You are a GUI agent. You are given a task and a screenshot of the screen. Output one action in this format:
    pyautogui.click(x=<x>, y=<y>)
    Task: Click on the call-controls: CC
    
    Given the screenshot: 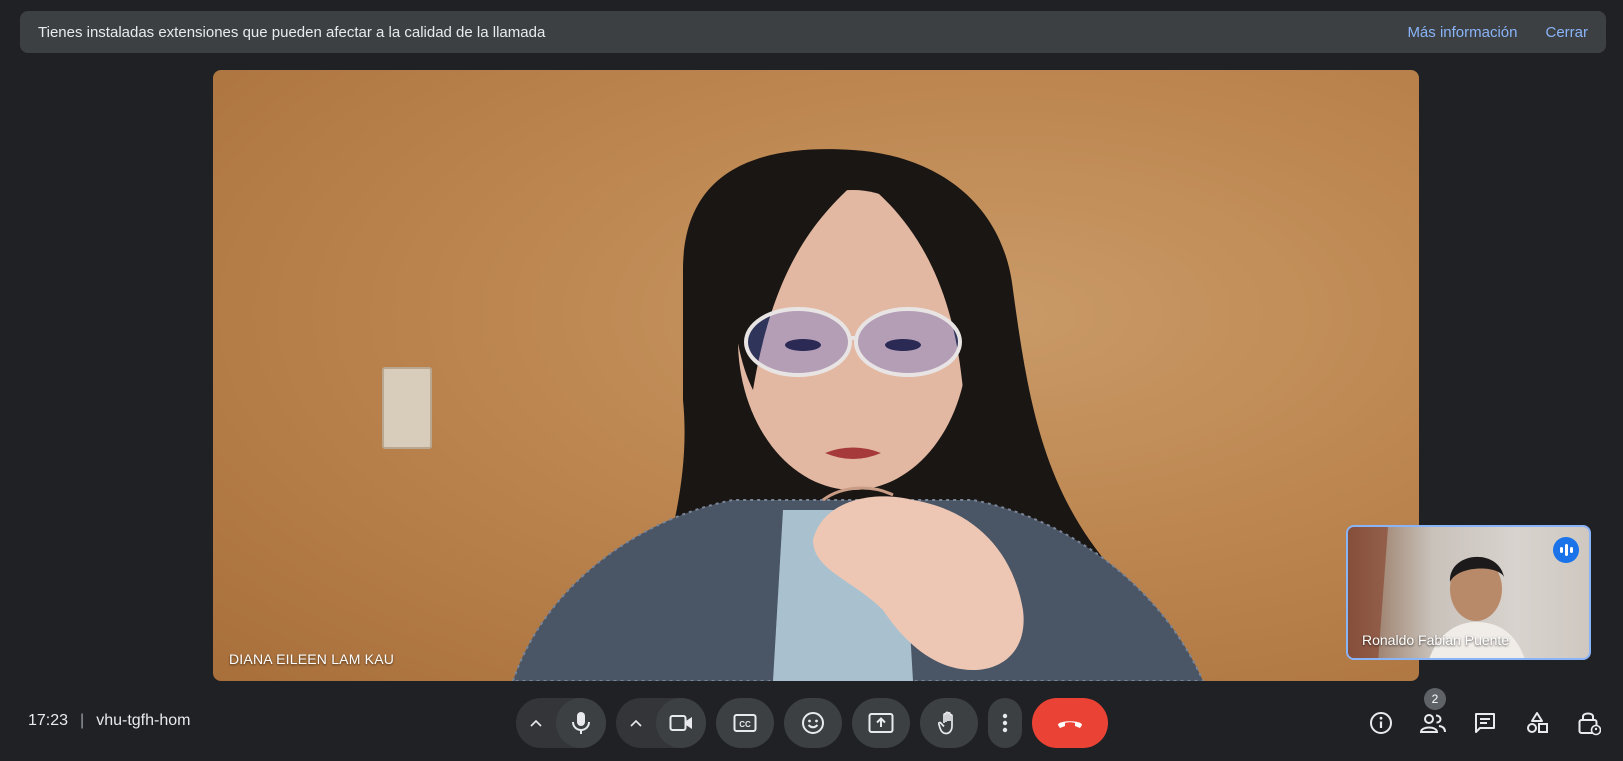 What is the action you would take?
    pyautogui.click(x=812, y=723)
    